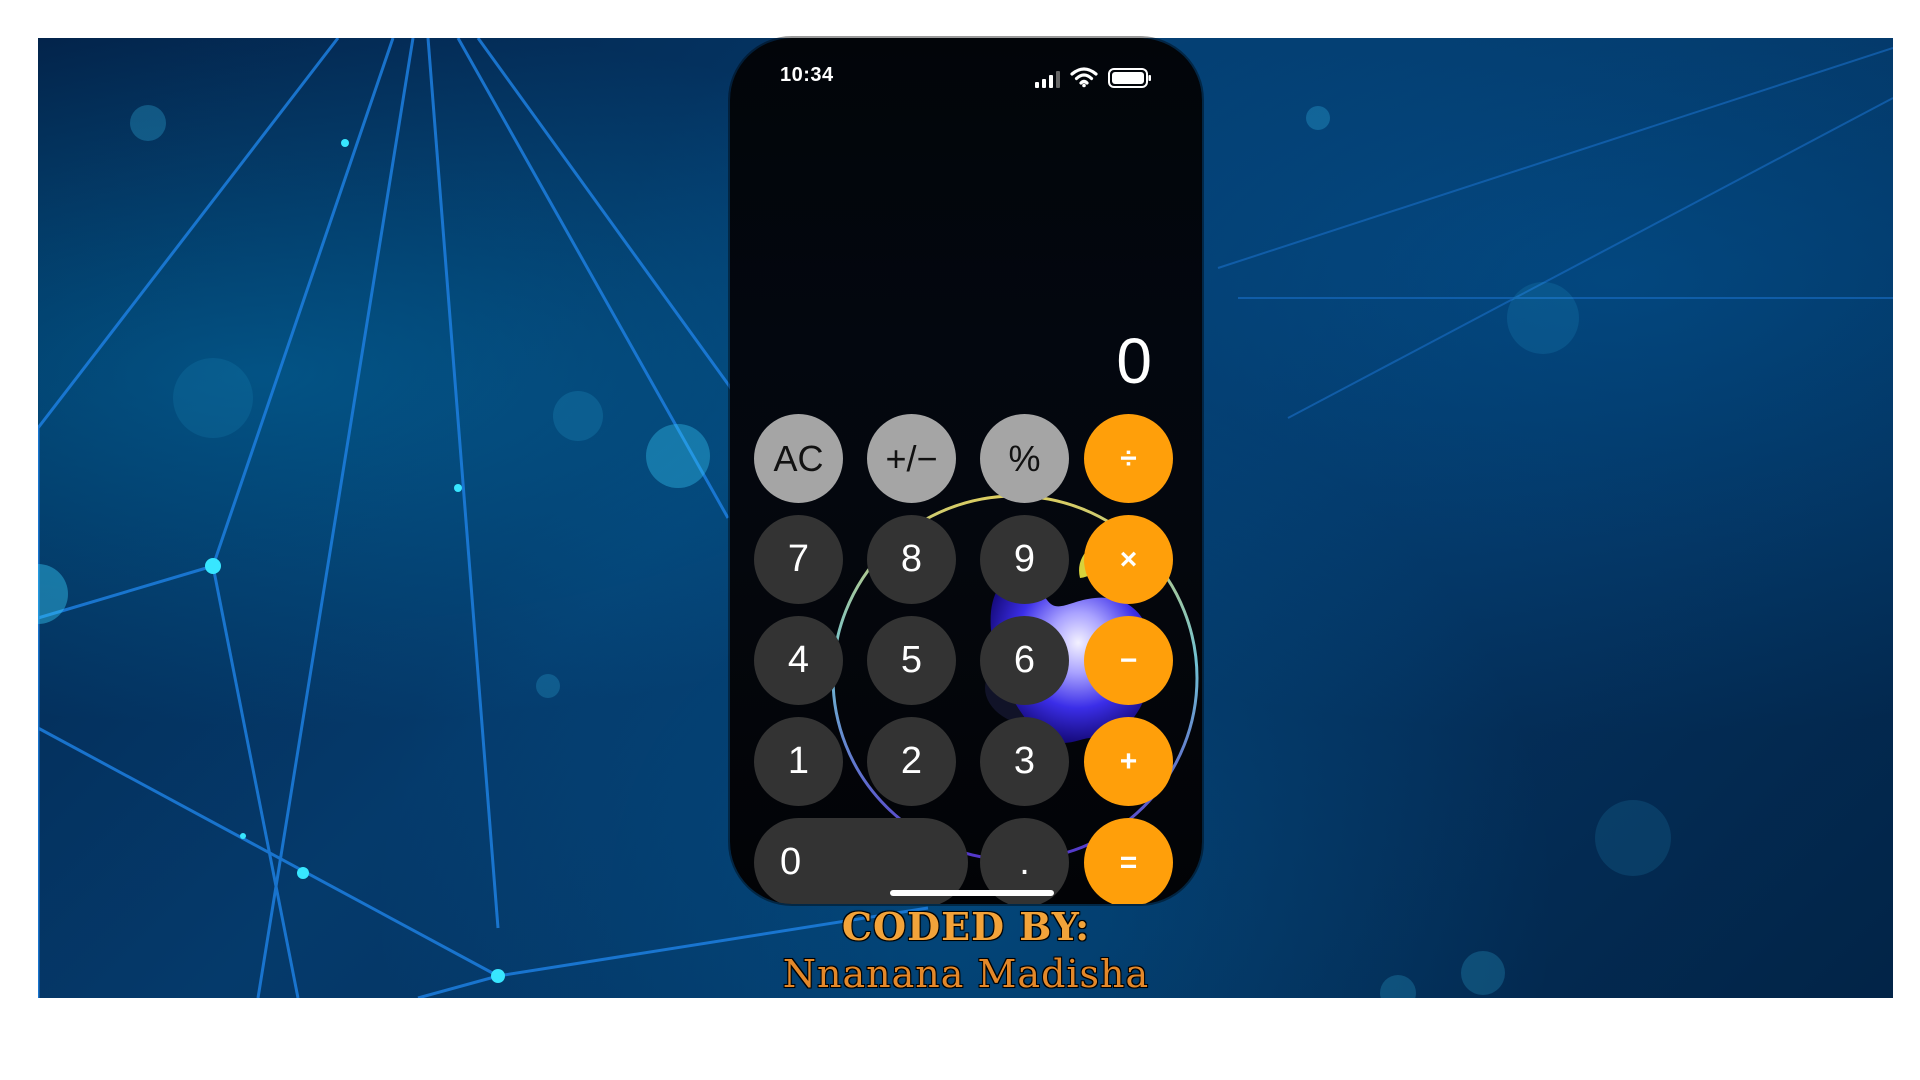 The image size is (1920, 1080). Describe the element at coordinates (1134, 361) in the screenshot. I see `calculator-display: 0` at that location.